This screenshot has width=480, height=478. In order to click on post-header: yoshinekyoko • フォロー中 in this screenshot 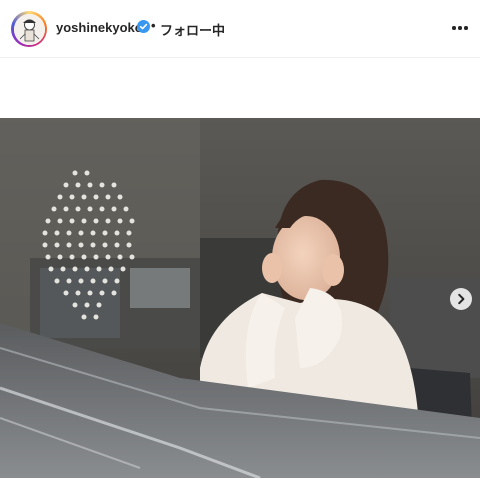, I will do `click(240, 29)`.